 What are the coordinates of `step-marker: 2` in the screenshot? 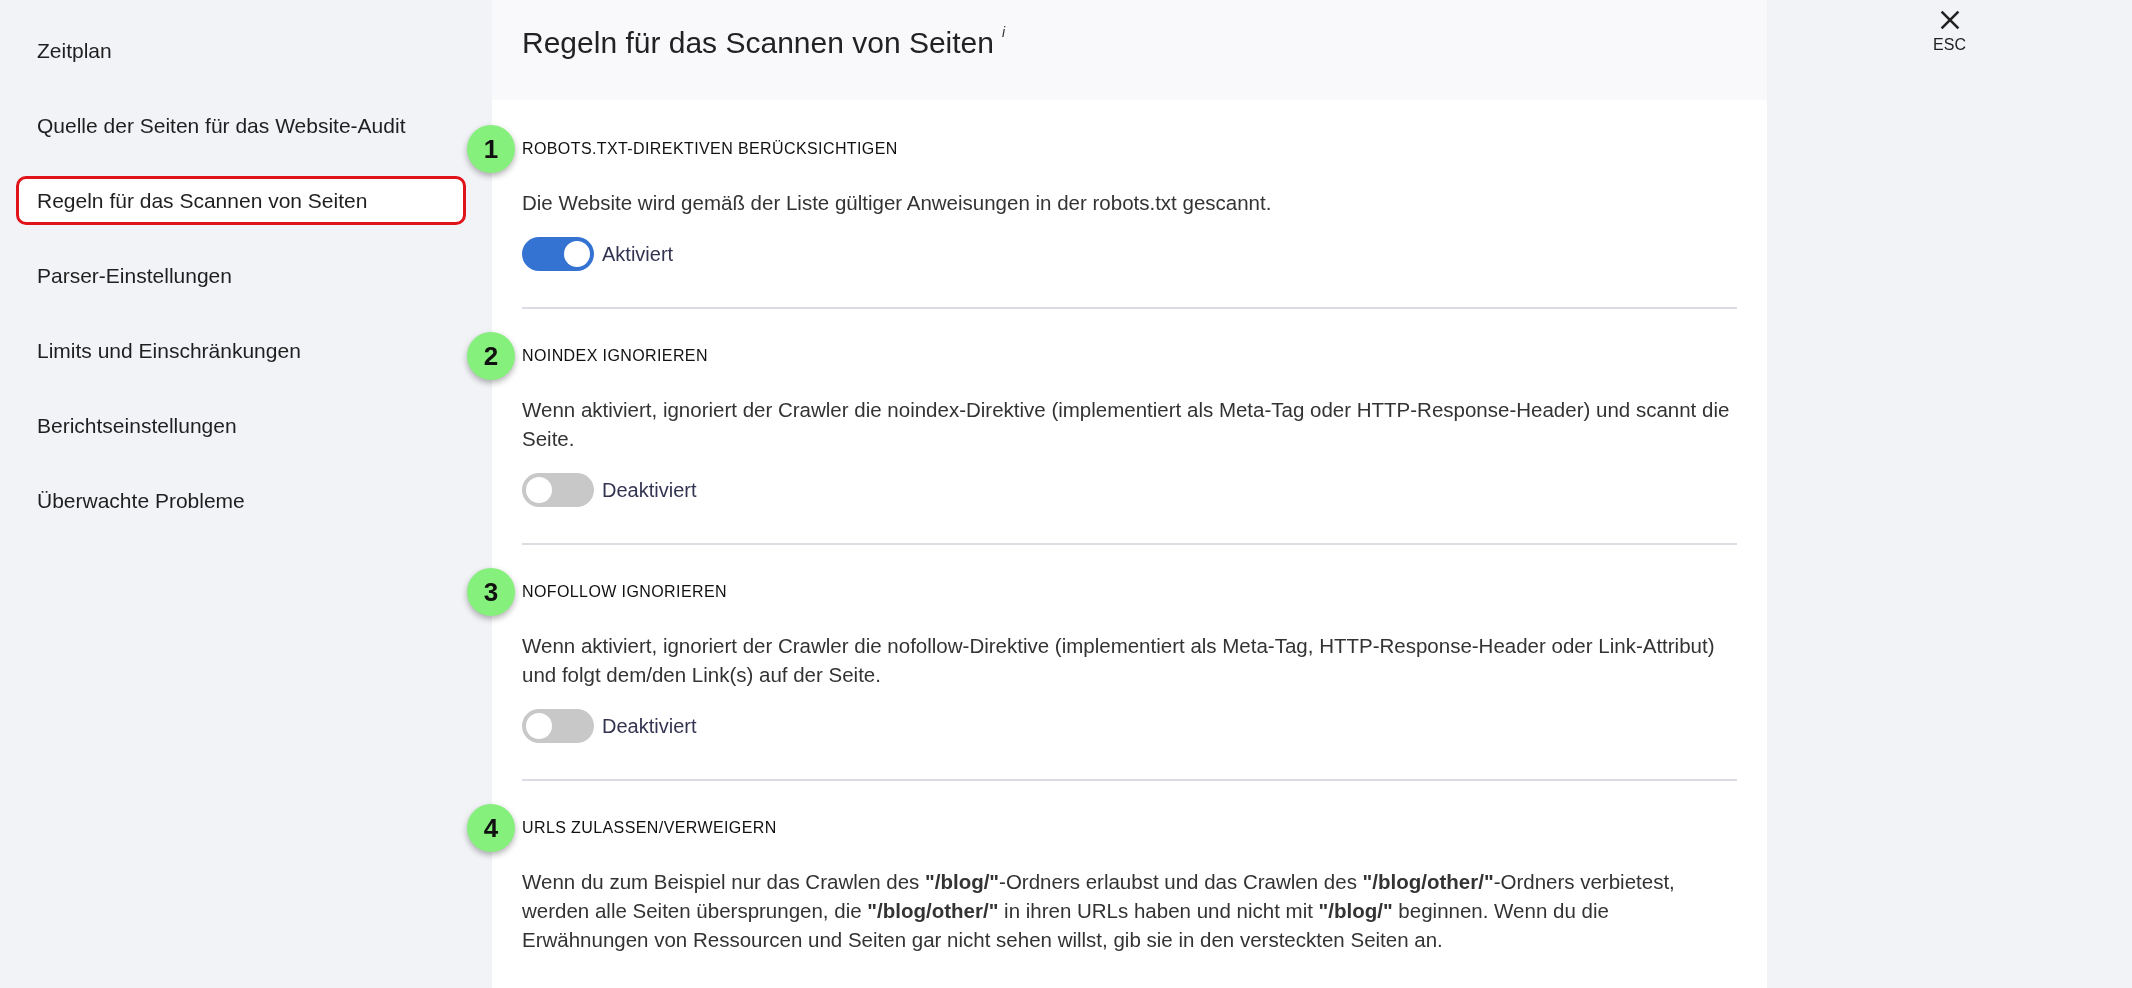 It's located at (491, 356).